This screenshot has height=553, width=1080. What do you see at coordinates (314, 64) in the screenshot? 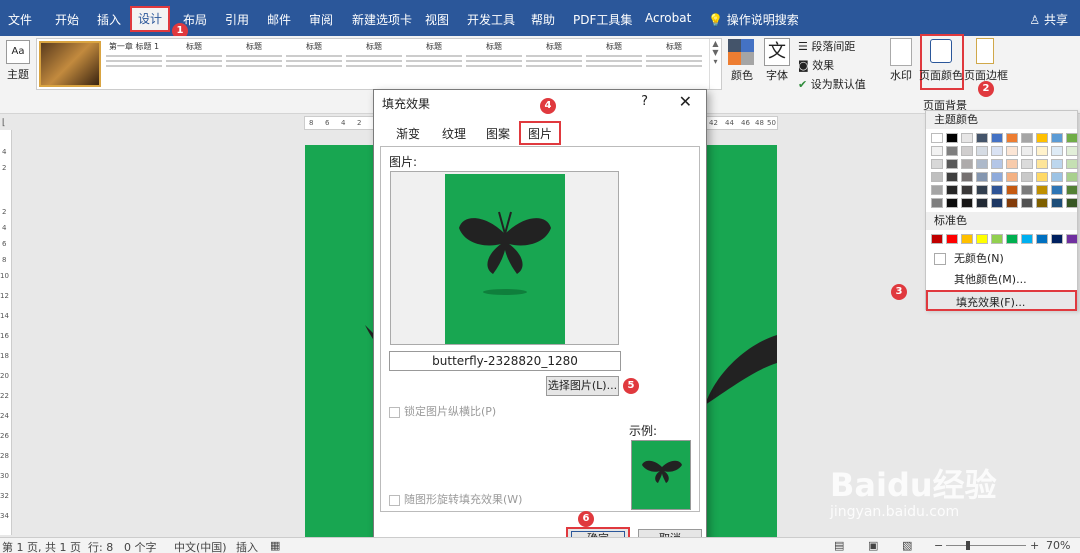
I see `style-set-4: 标题` at bounding box center [314, 64].